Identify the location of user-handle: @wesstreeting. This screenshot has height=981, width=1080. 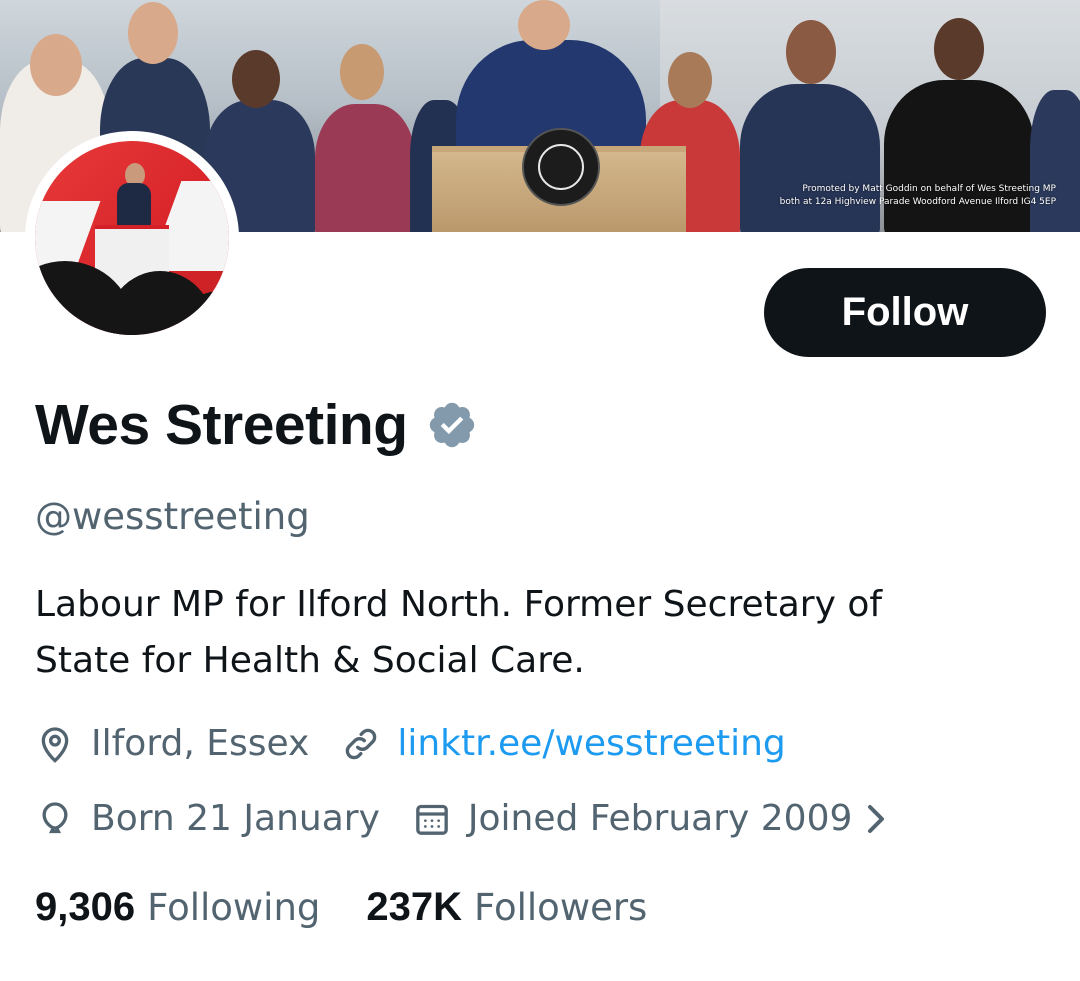
(172, 516).